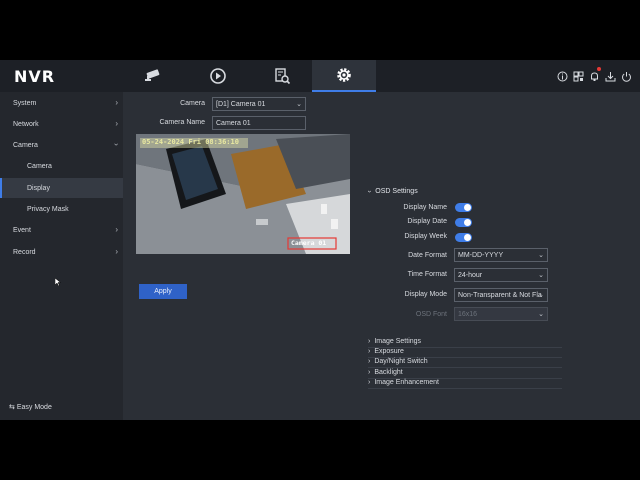  Describe the element at coordinates (58, 282) in the screenshot. I see `mouse-cursor-icon` at that location.